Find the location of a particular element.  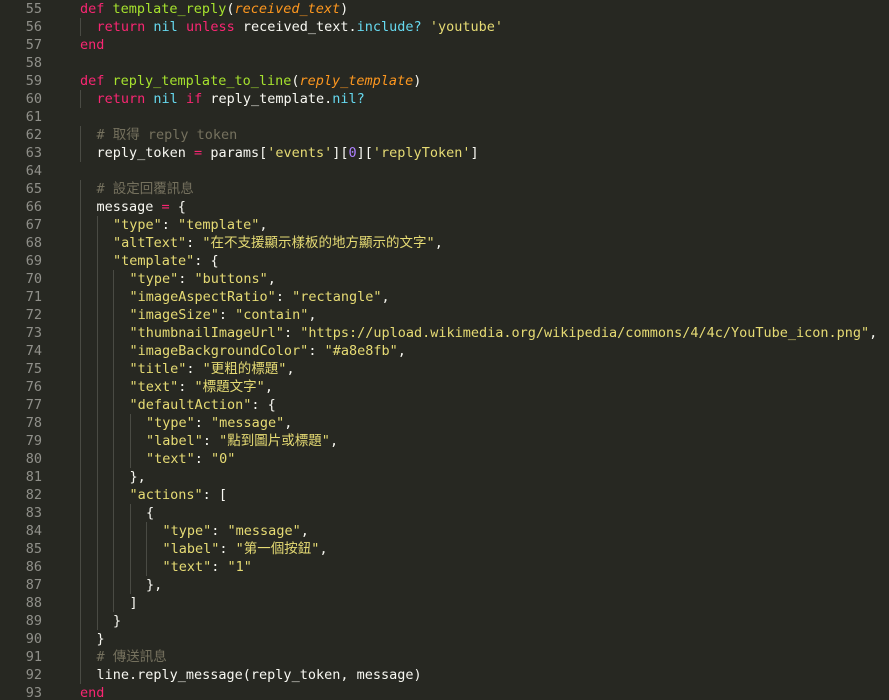

line-number: 82 is located at coordinates (33, 495).